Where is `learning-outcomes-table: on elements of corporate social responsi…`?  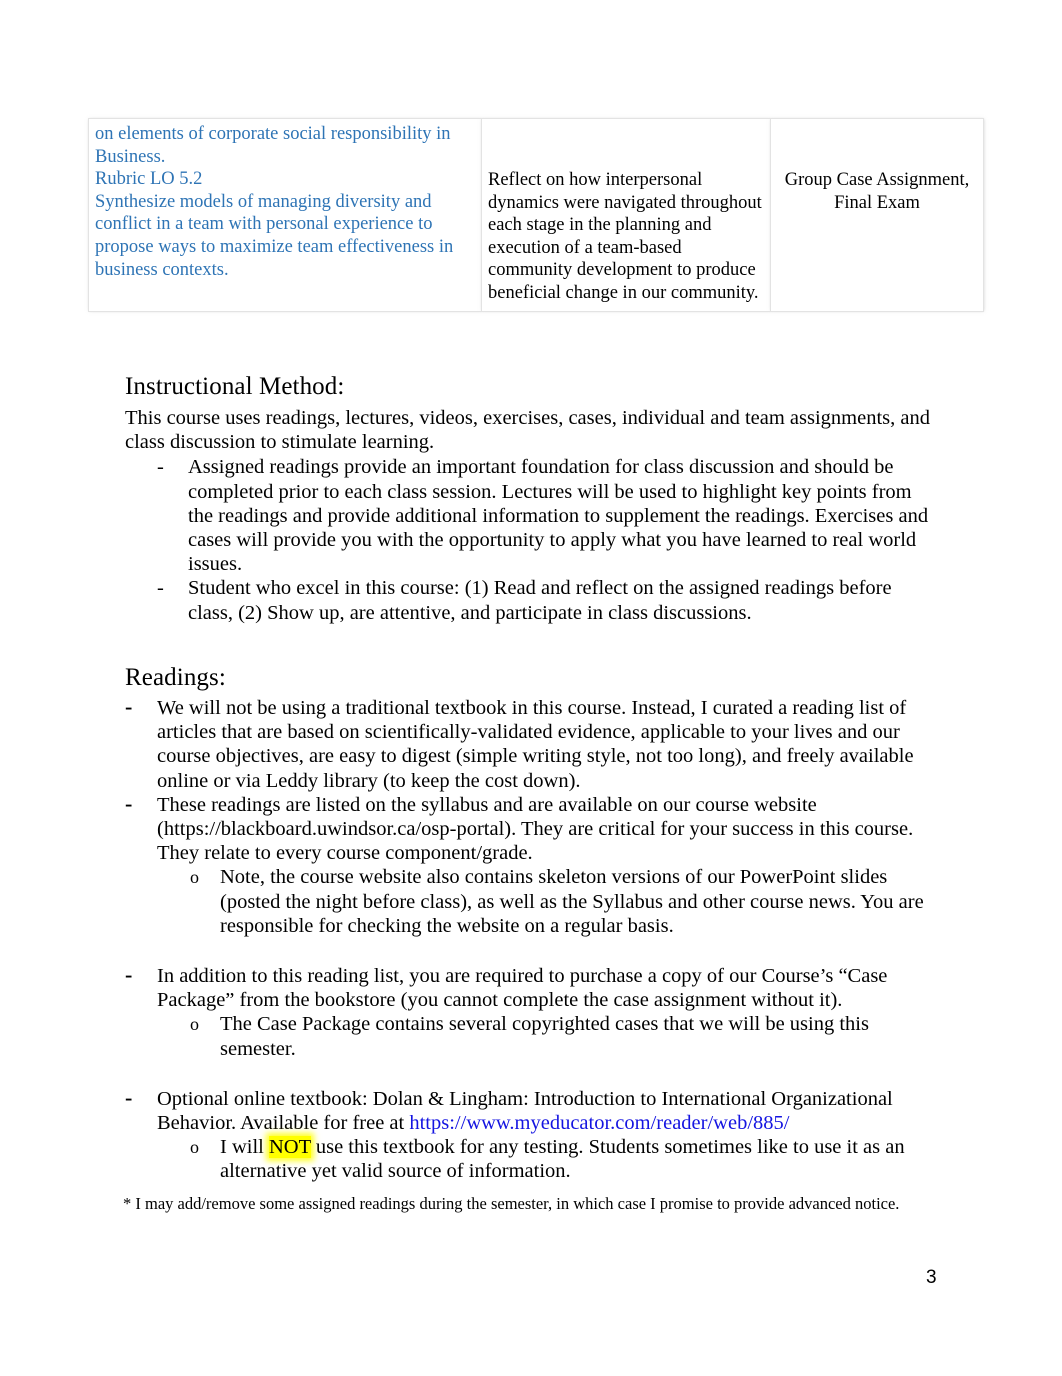
learning-outcomes-table: on elements of corporate social responsi… is located at coordinates (536, 215).